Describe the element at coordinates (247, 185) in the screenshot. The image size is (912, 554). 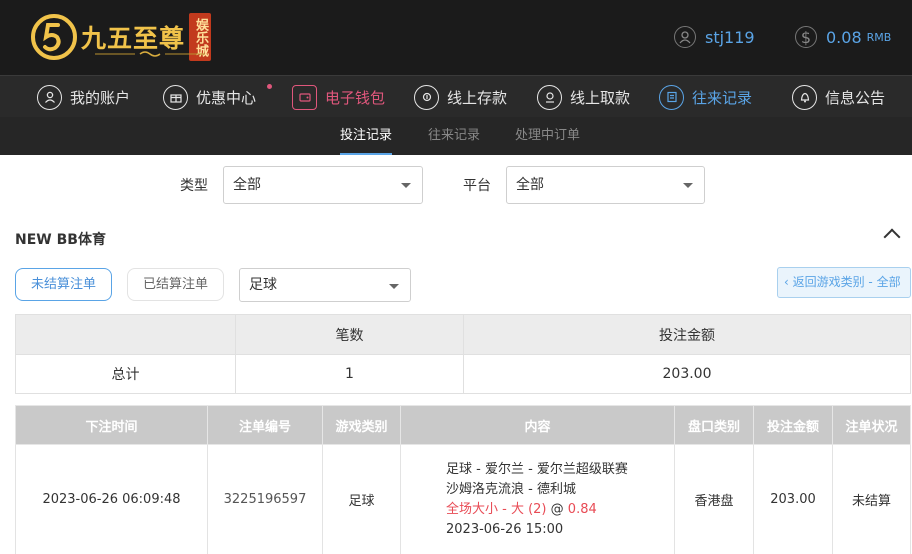
I see `type-select-value: 全部` at that location.